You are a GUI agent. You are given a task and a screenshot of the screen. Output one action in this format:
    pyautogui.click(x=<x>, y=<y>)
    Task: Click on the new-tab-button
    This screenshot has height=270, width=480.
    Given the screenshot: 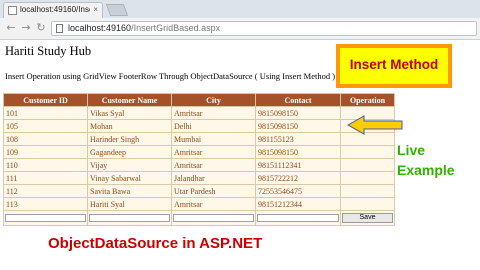 What is the action you would take?
    pyautogui.click(x=117, y=10)
    